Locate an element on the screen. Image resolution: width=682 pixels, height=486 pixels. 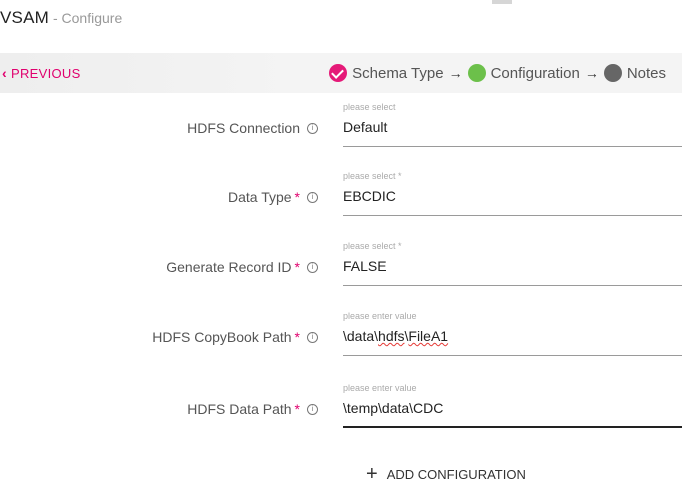
add-configuration-label: ADD CONFIGURATION is located at coordinates (456, 474).